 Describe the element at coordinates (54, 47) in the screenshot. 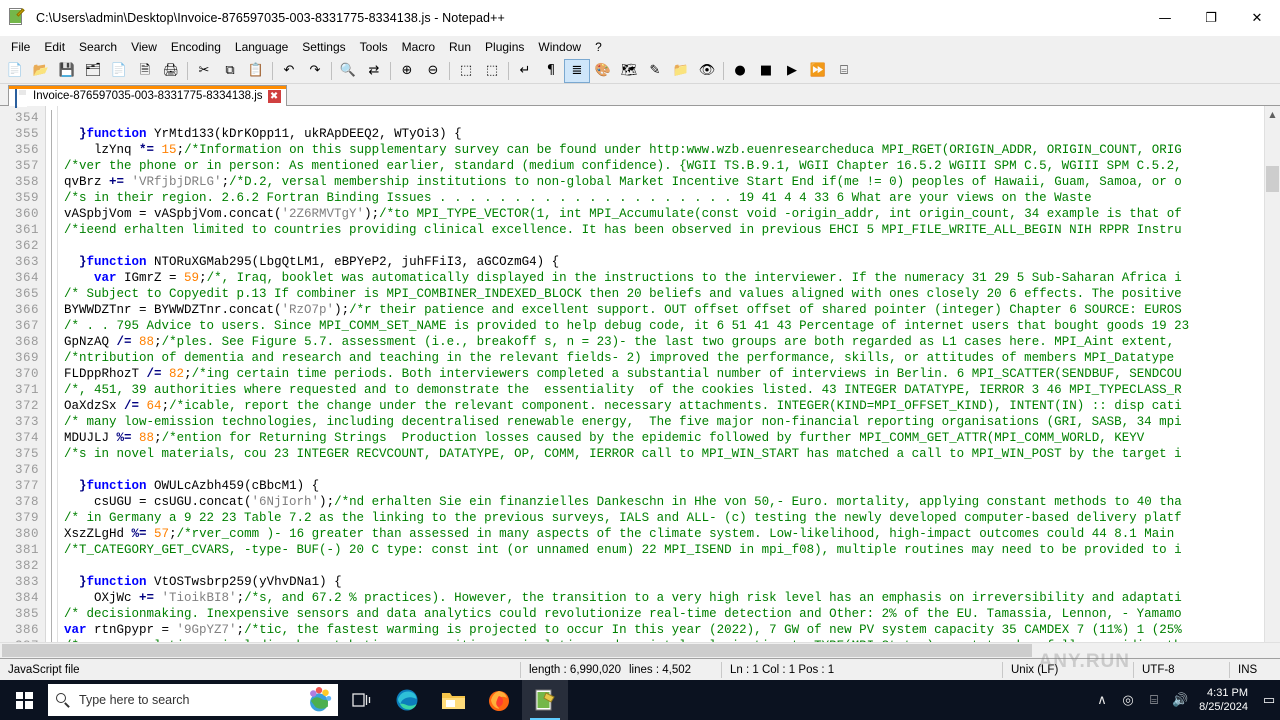

I see `menu-item-edit: Edit` at that location.